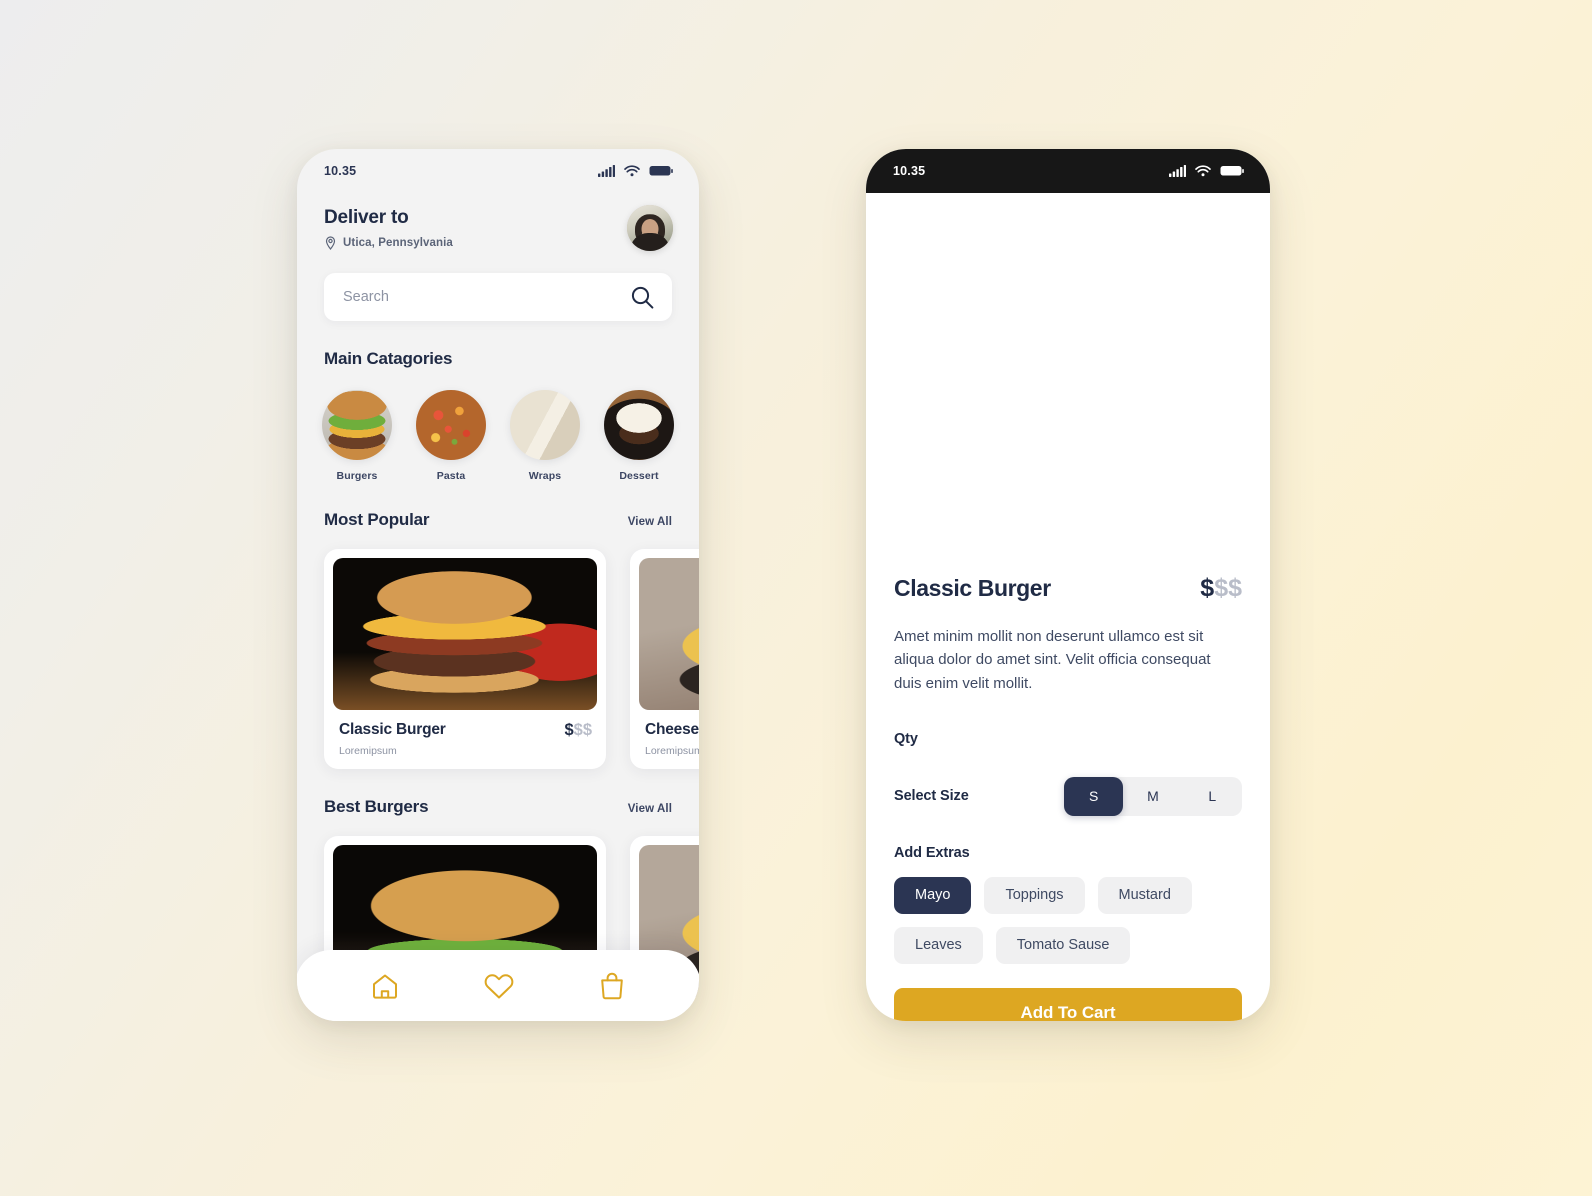 The image size is (1592, 1196). Describe the element at coordinates (498, 222) in the screenshot. I see `deliver-header: Deliver to Utica, Pennsylvania` at that location.